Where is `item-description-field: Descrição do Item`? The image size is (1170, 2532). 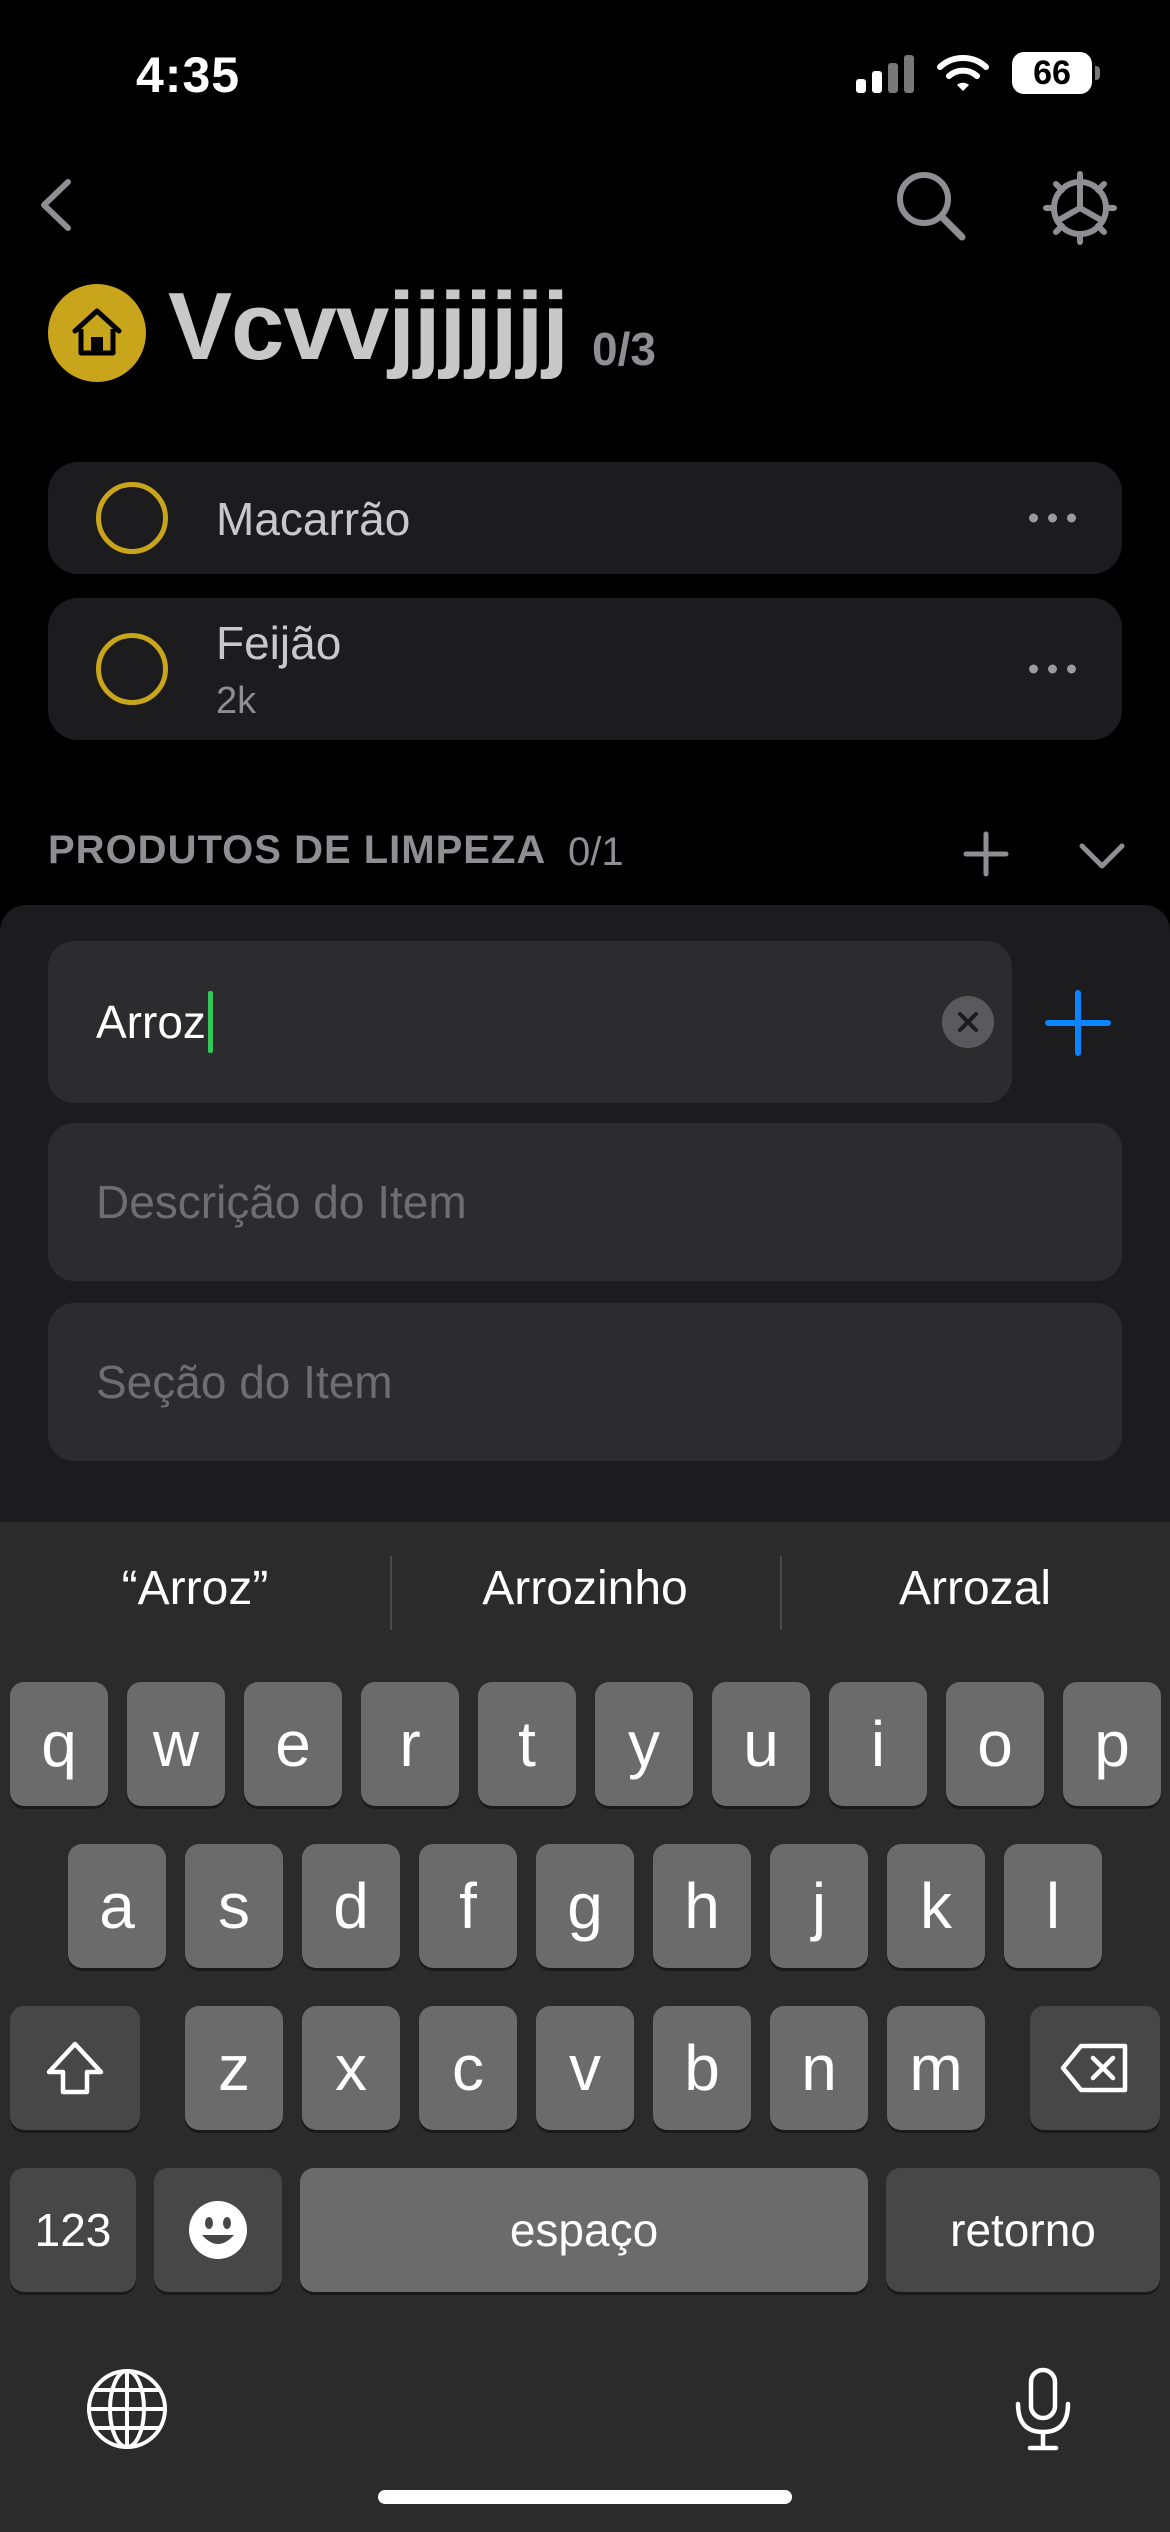
item-description-field: Descrição do Item is located at coordinates (585, 1202).